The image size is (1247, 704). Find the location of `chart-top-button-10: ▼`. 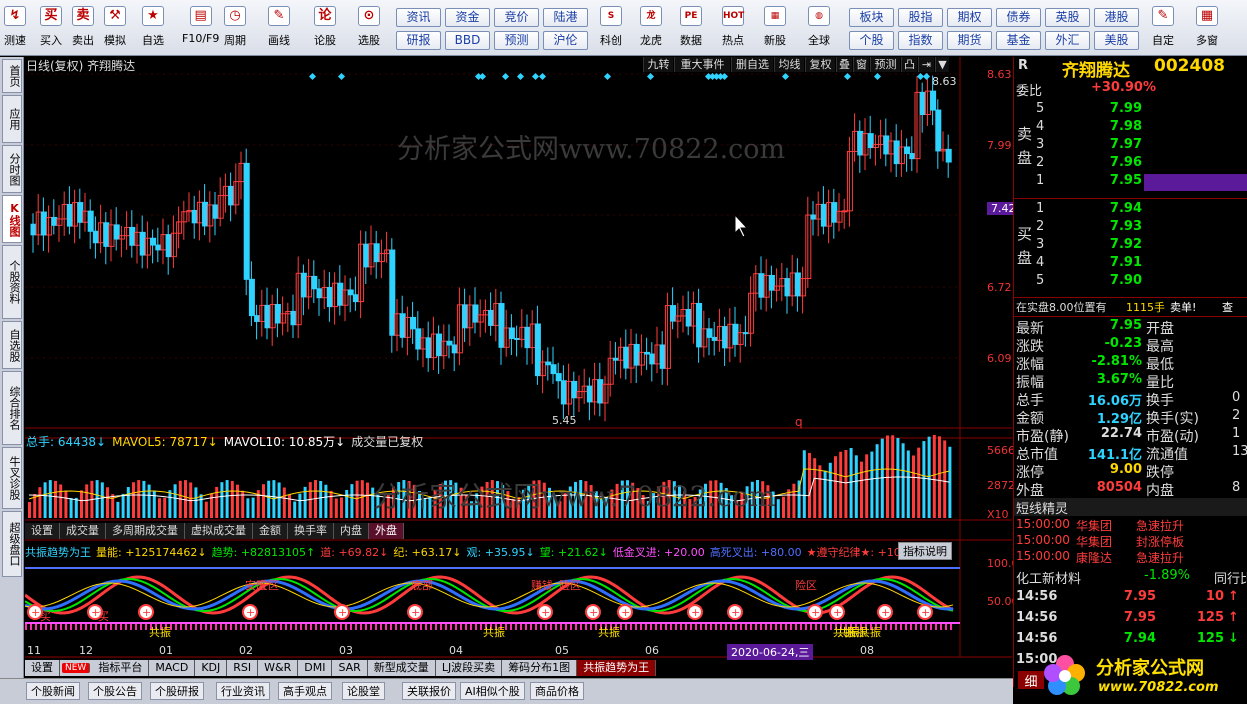

chart-top-button-10: ▼ is located at coordinates (942, 64).